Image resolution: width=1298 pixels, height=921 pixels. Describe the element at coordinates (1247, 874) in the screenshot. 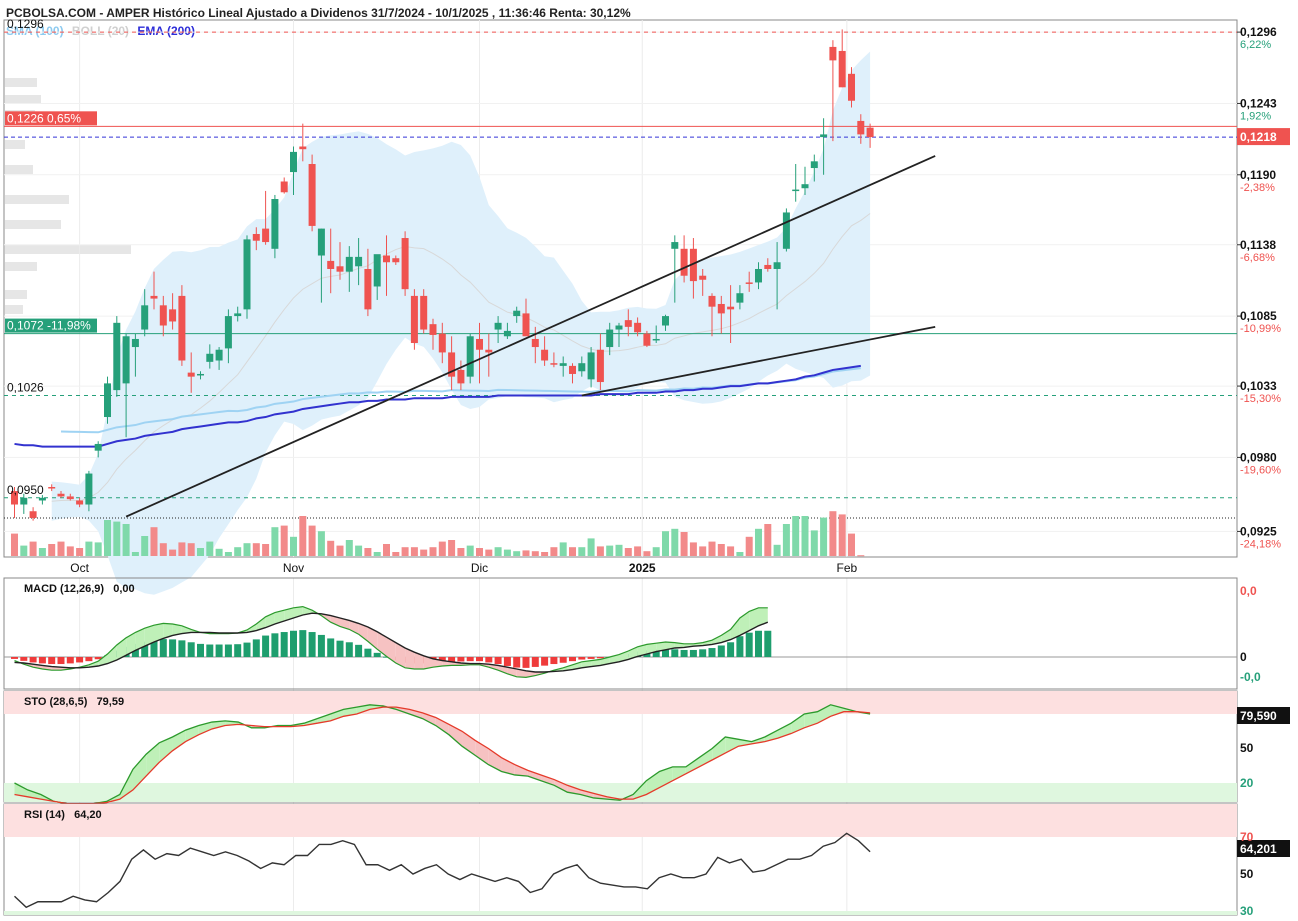

I see `rsi-axis-label: 50` at that location.